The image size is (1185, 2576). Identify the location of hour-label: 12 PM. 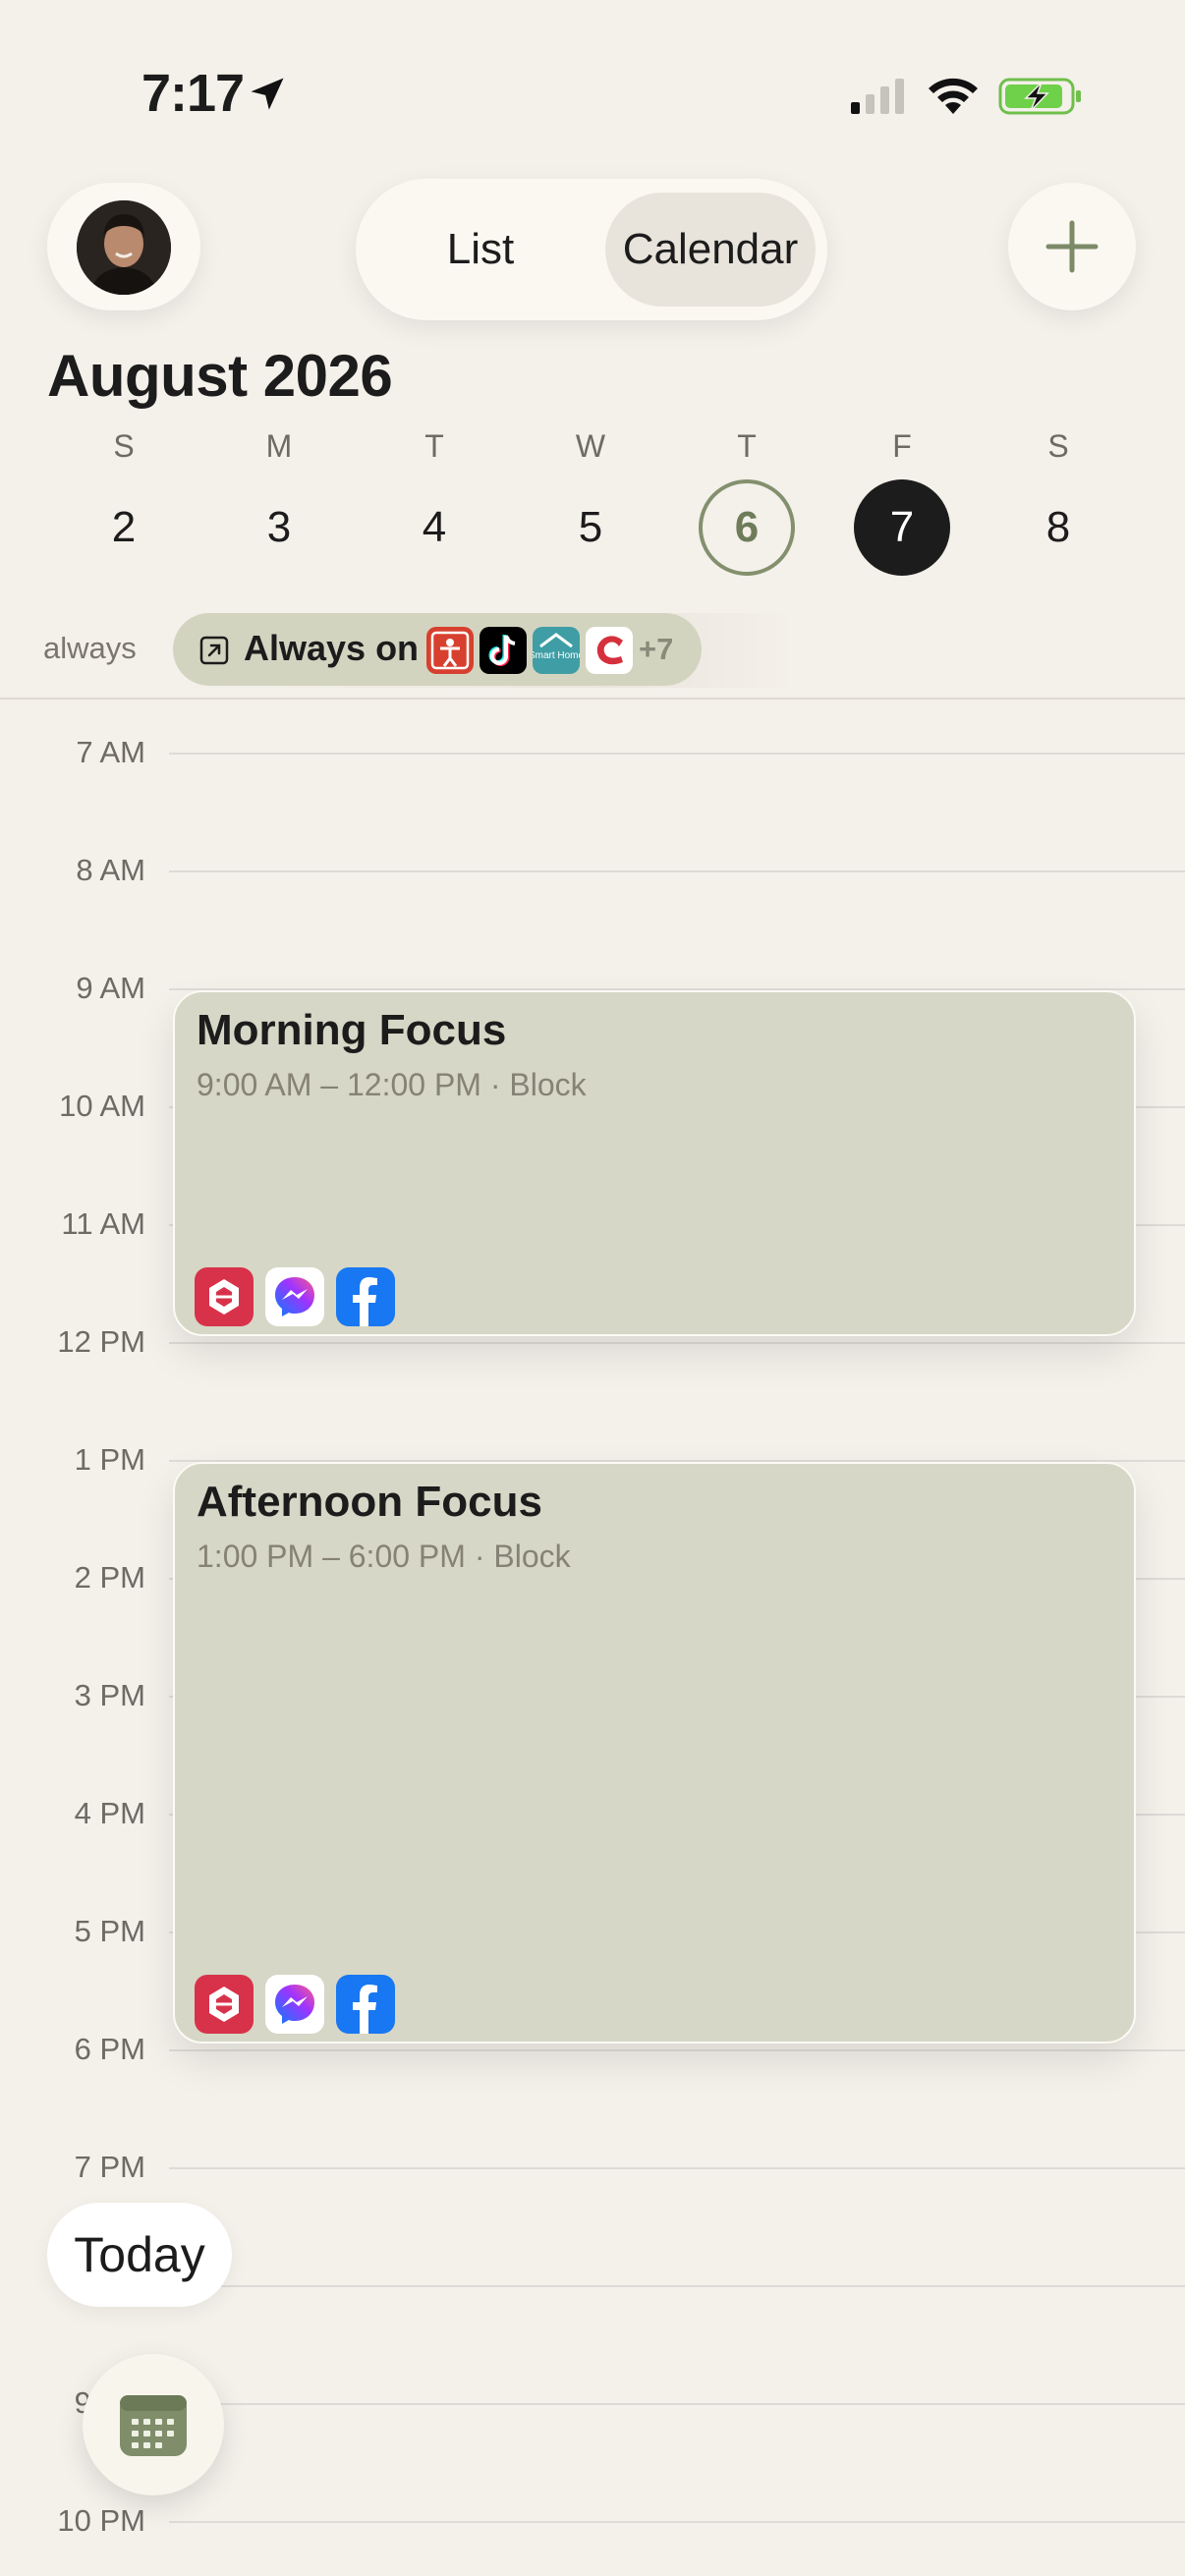
(101, 1341).